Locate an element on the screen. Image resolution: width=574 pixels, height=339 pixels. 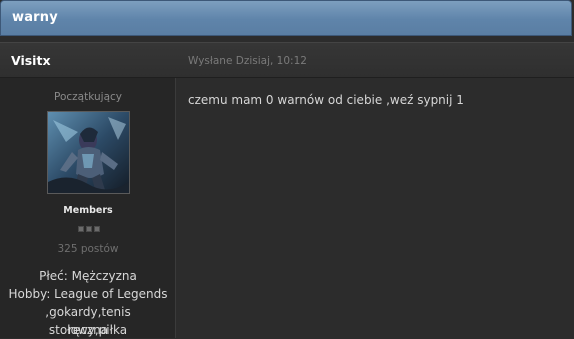
author-name-link: Visitx is located at coordinates (31, 60).